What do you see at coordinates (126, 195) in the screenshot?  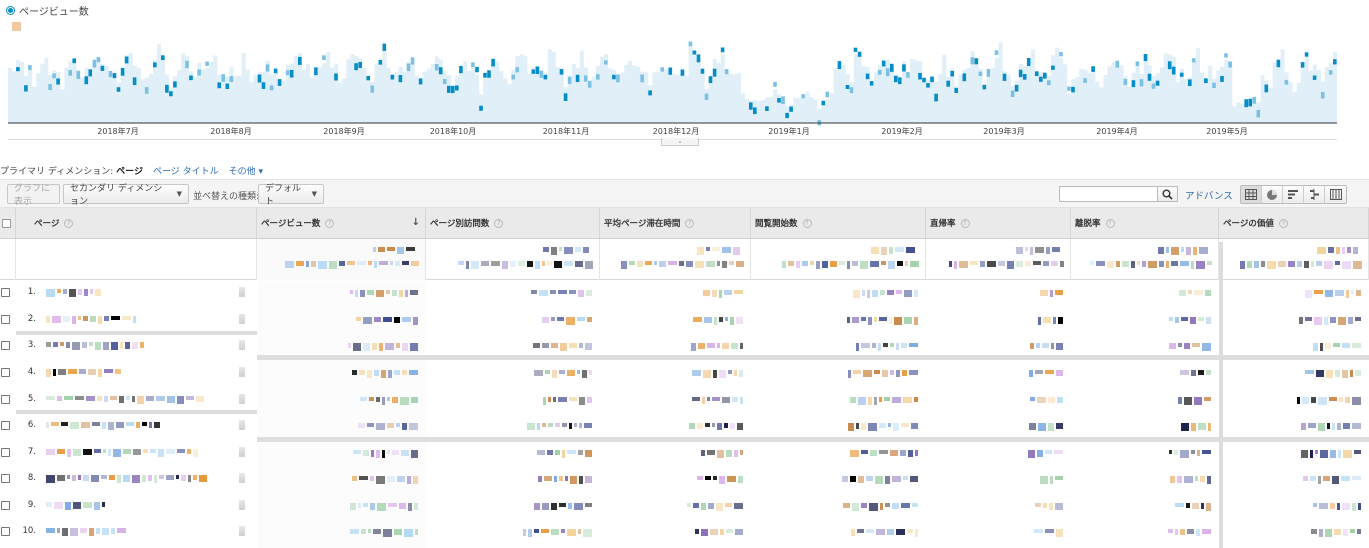 I see `secondary-dimension-dropdown: セカンダリ ディメンション ▼` at bounding box center [126, 195].